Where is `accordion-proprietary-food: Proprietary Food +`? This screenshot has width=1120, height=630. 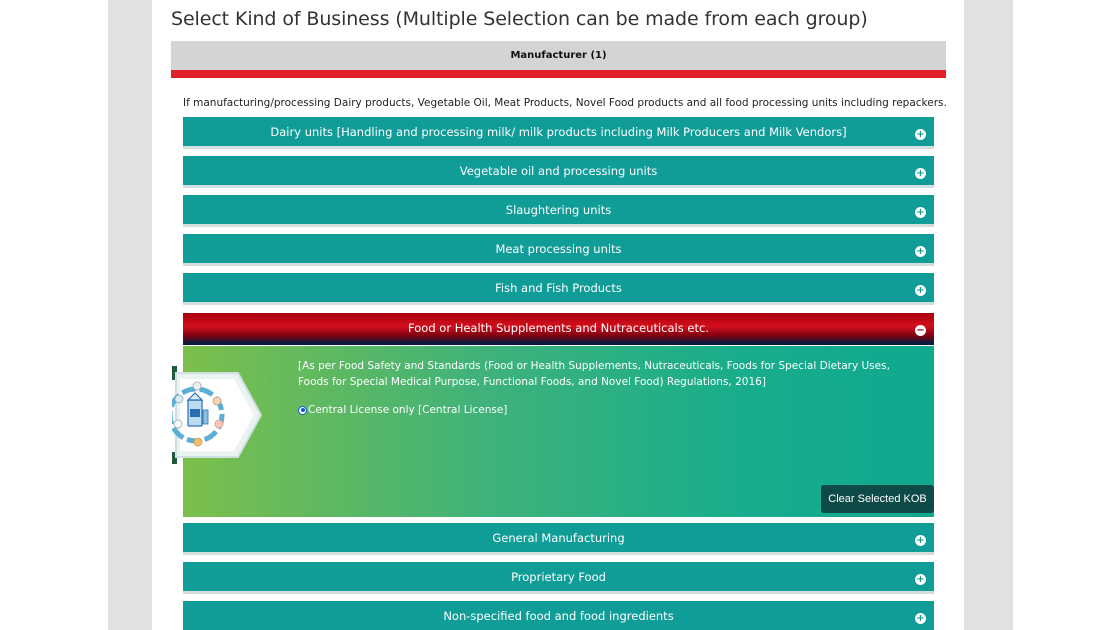 accordion-proprietary-food: Proprietary Food + is located at coordinates (558, 578).